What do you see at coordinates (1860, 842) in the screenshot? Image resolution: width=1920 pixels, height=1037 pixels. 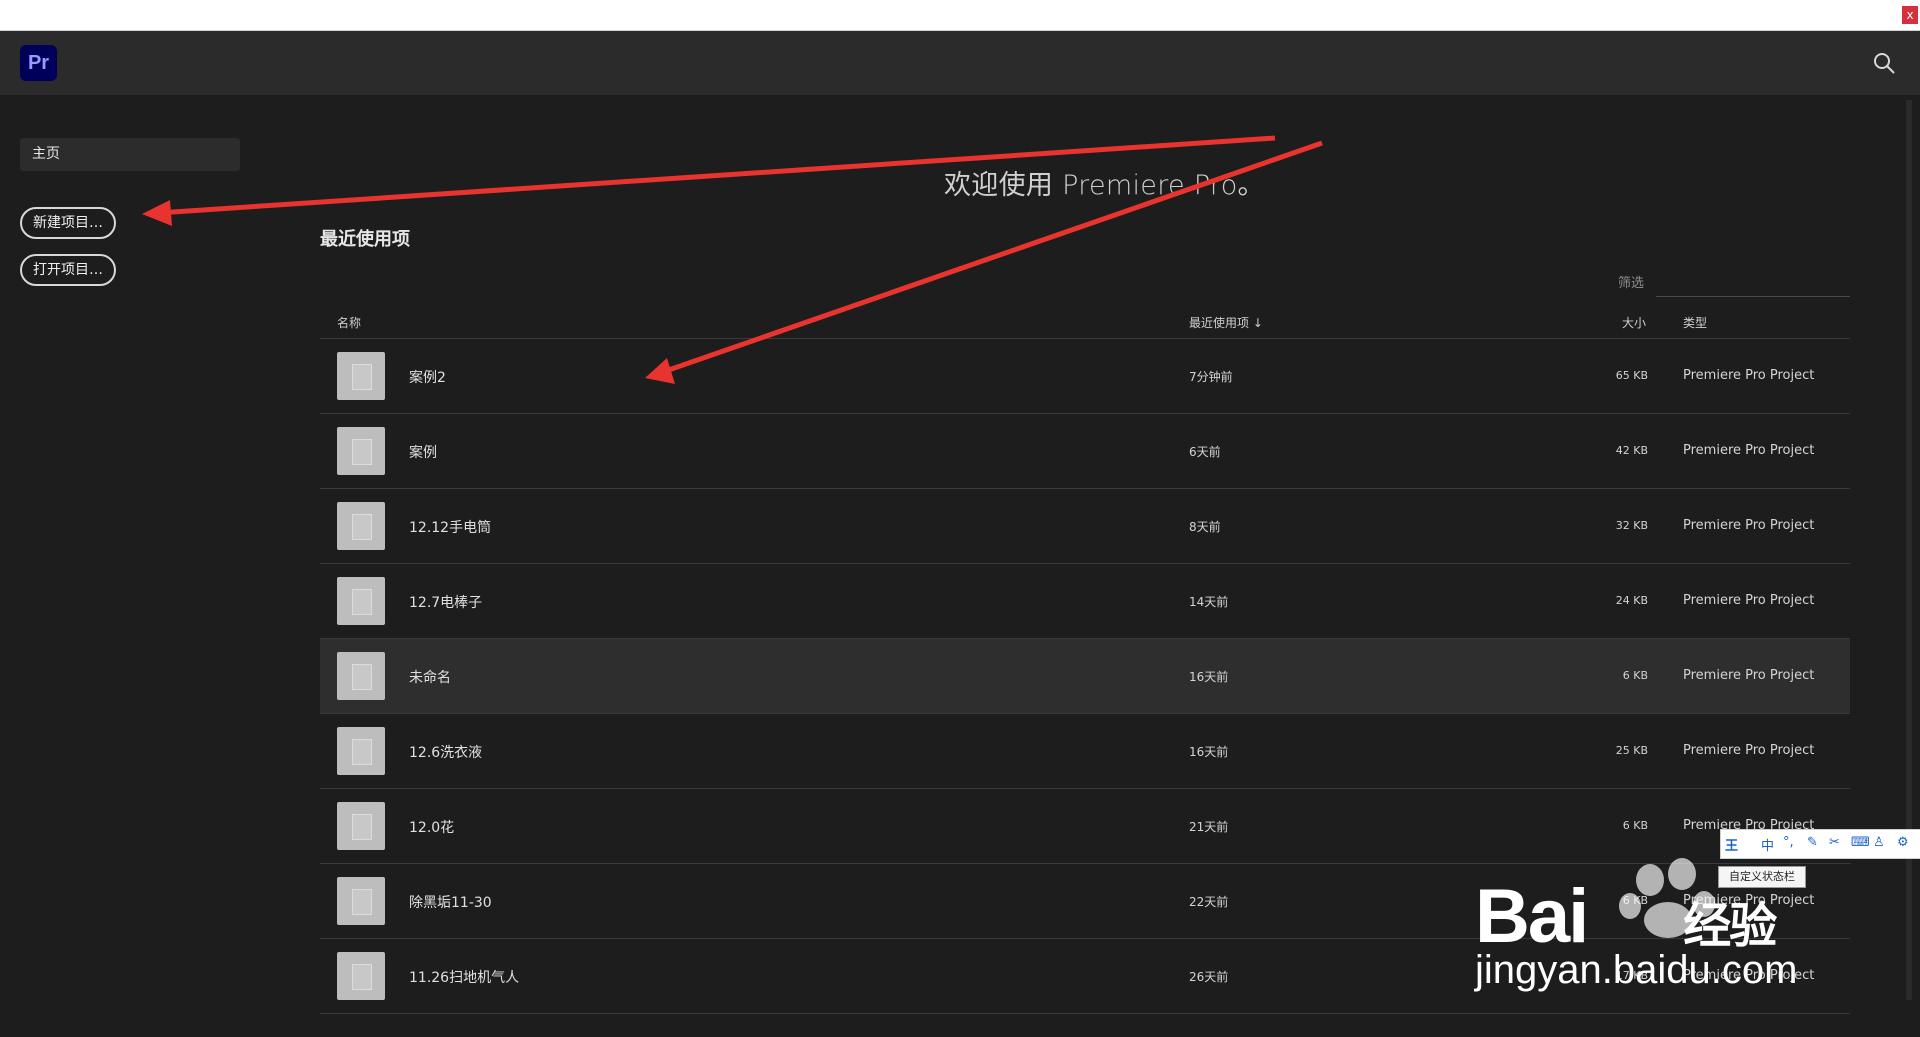 I see `ime-keyboard-icon: ⌨` at bounding box center [1860, 842].